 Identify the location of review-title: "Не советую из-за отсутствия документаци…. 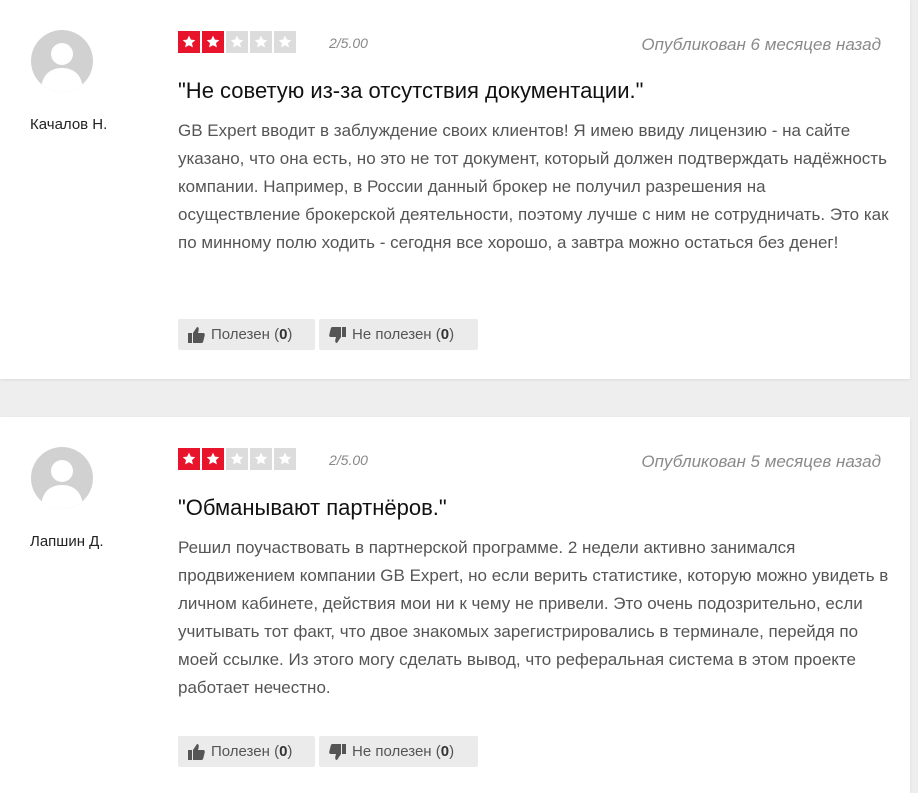
(411, 90).